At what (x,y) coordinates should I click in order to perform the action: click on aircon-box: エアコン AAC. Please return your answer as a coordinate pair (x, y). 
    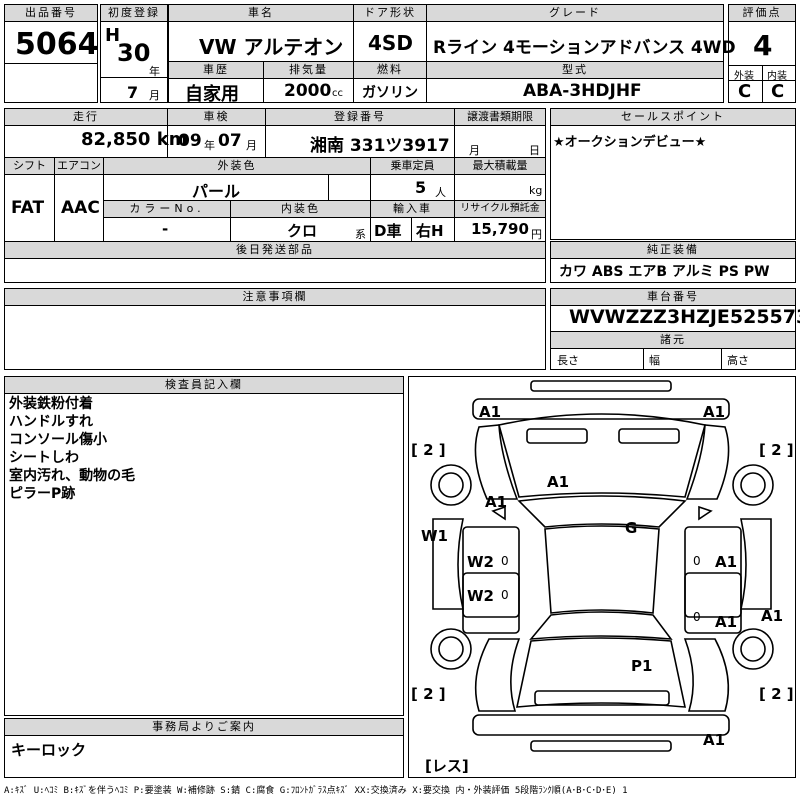
    Looking at the image, I should click on (79, 199).